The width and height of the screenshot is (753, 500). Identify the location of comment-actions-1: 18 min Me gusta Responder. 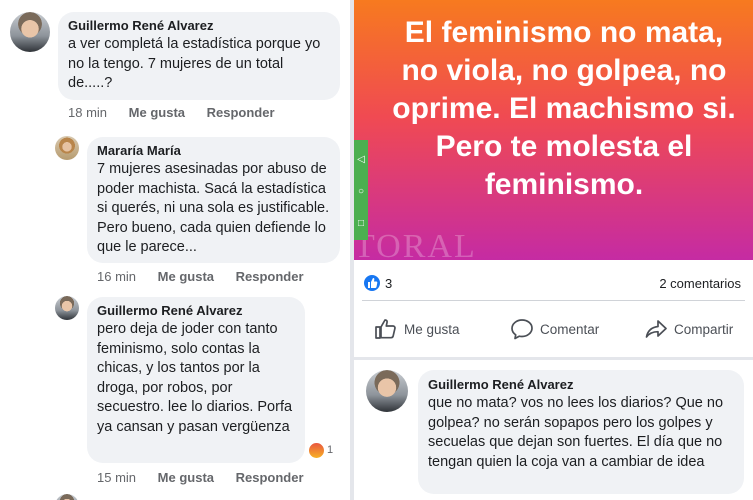
(180, 112).